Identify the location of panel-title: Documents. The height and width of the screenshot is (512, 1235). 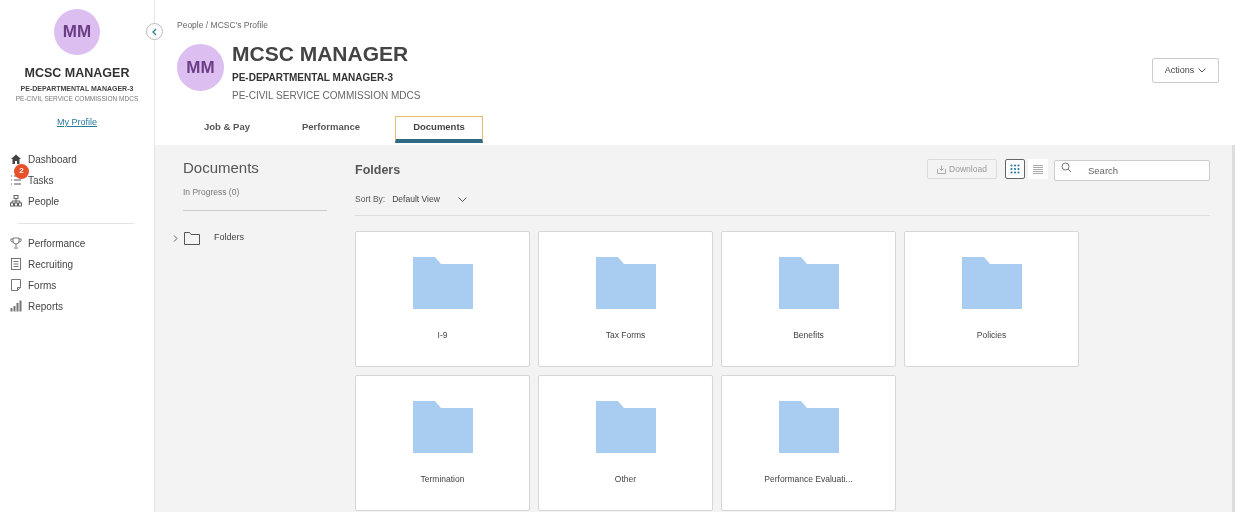
(221, 168).